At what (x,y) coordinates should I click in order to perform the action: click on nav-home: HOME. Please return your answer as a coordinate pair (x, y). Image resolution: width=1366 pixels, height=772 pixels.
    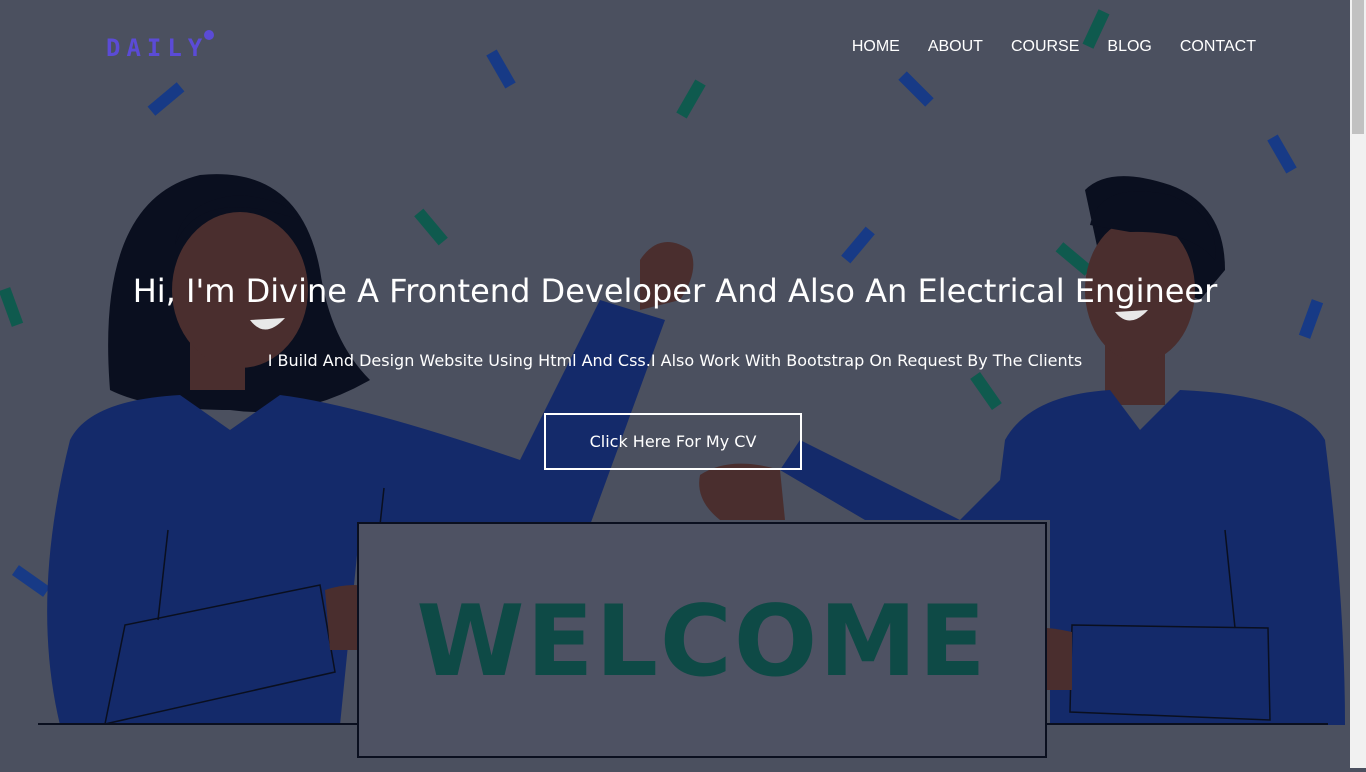
    Looking at the image, I should click on (876, 47).